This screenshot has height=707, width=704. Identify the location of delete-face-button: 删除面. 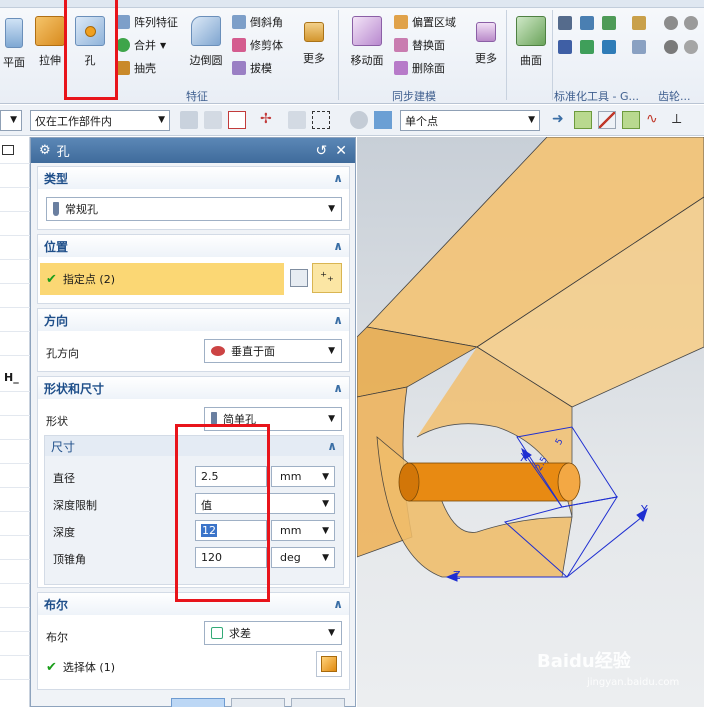
(419, 68).